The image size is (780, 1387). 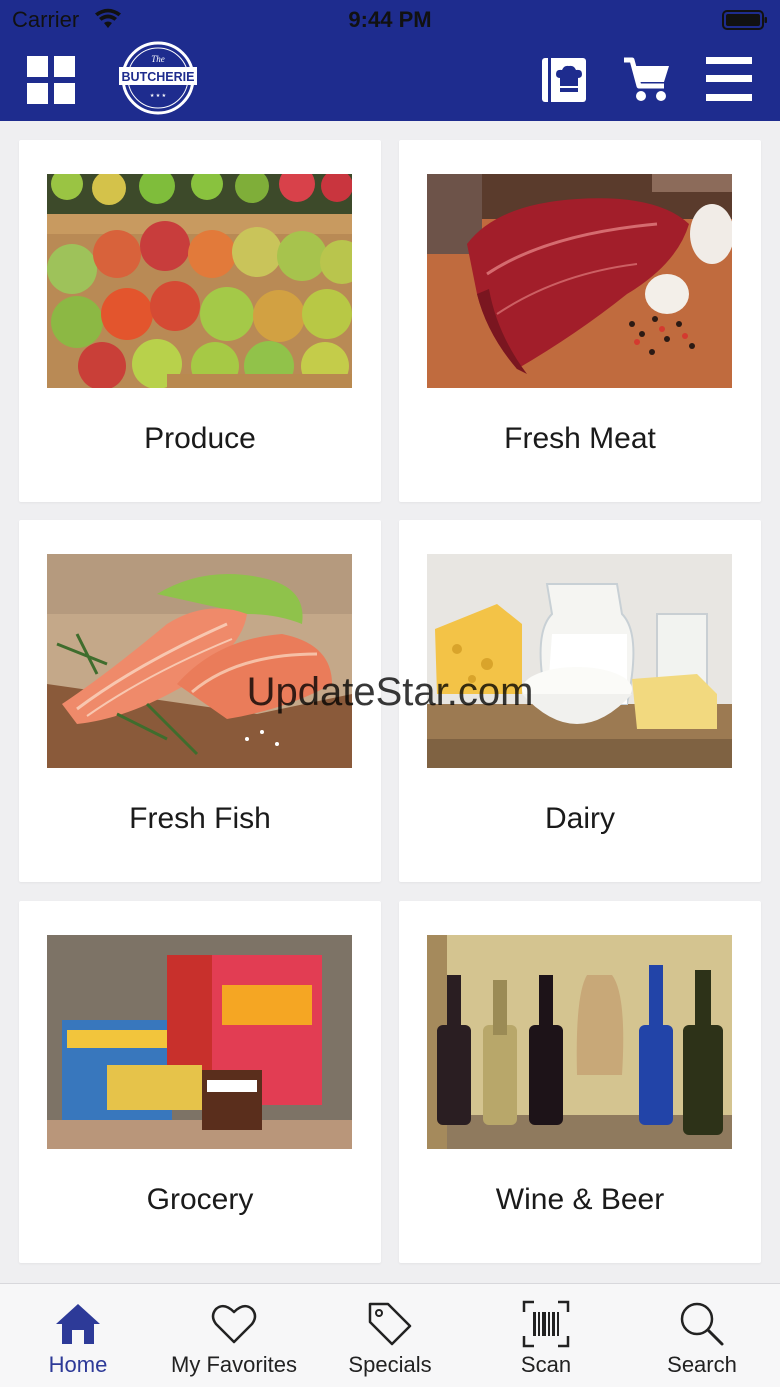 What do you see at coordinates (702, 1324) in the screenshot?
I see `search-icon` at bounding box center [702, 1324].